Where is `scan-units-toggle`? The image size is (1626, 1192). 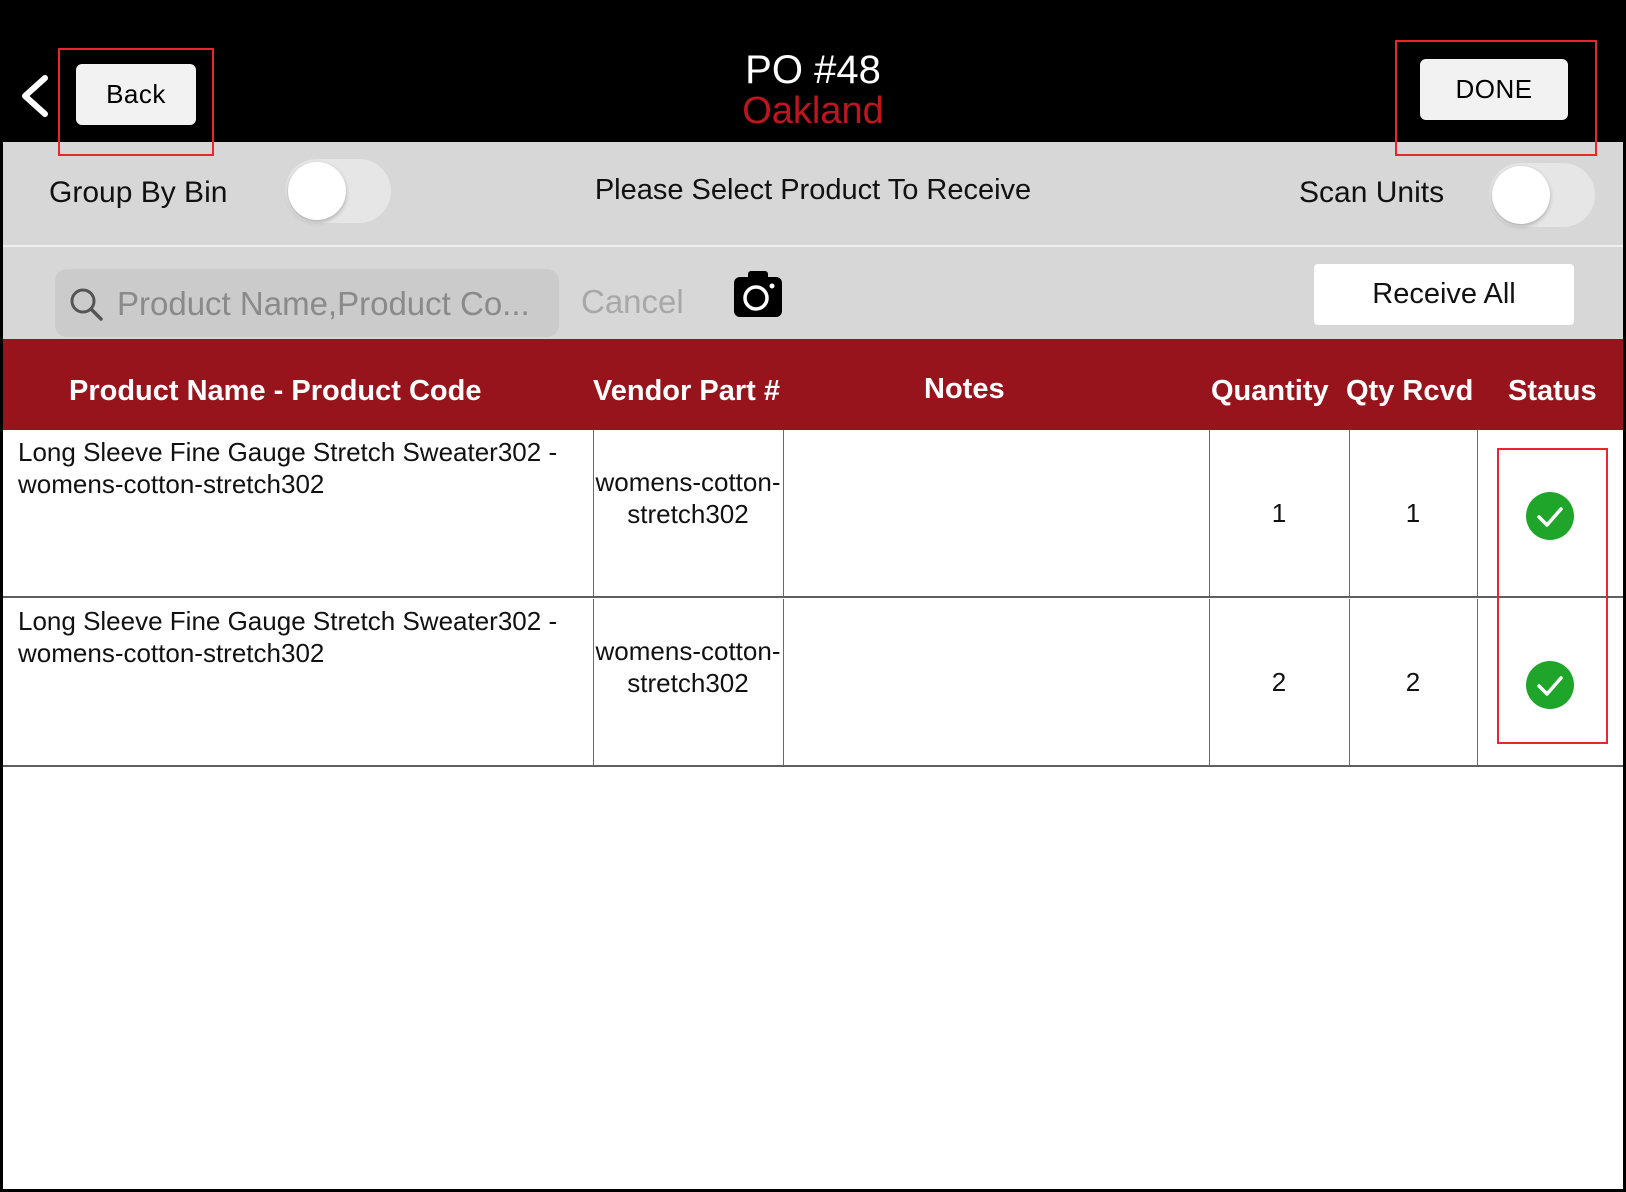 scan-units-toggle is located at coordinates (1542, 195).